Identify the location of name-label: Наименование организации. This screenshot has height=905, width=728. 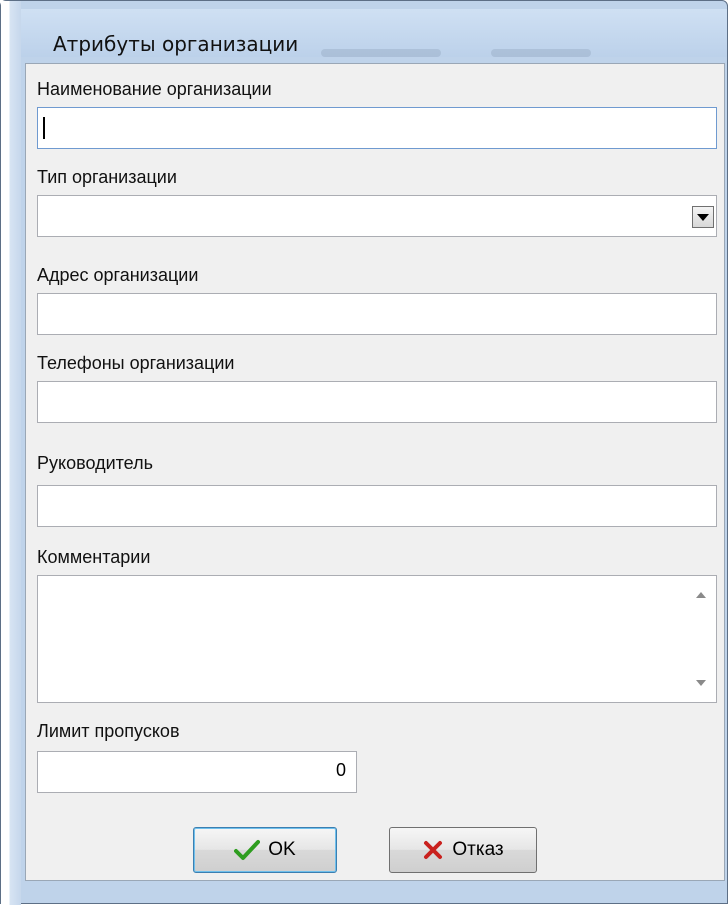
(154, 89).